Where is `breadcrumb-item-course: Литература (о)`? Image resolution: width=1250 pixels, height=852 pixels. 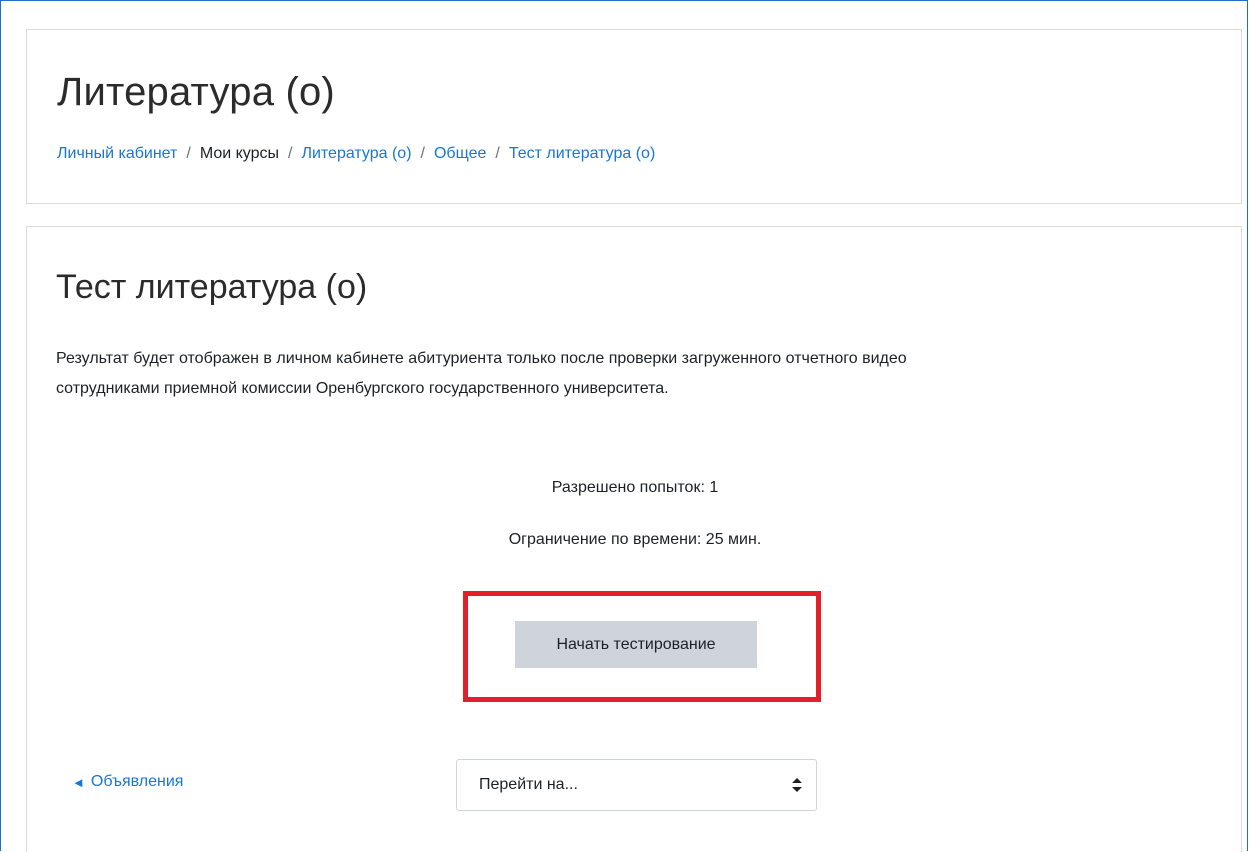
breadcrumb-item-course: Литература (о) is located at coordinates (356, 154).